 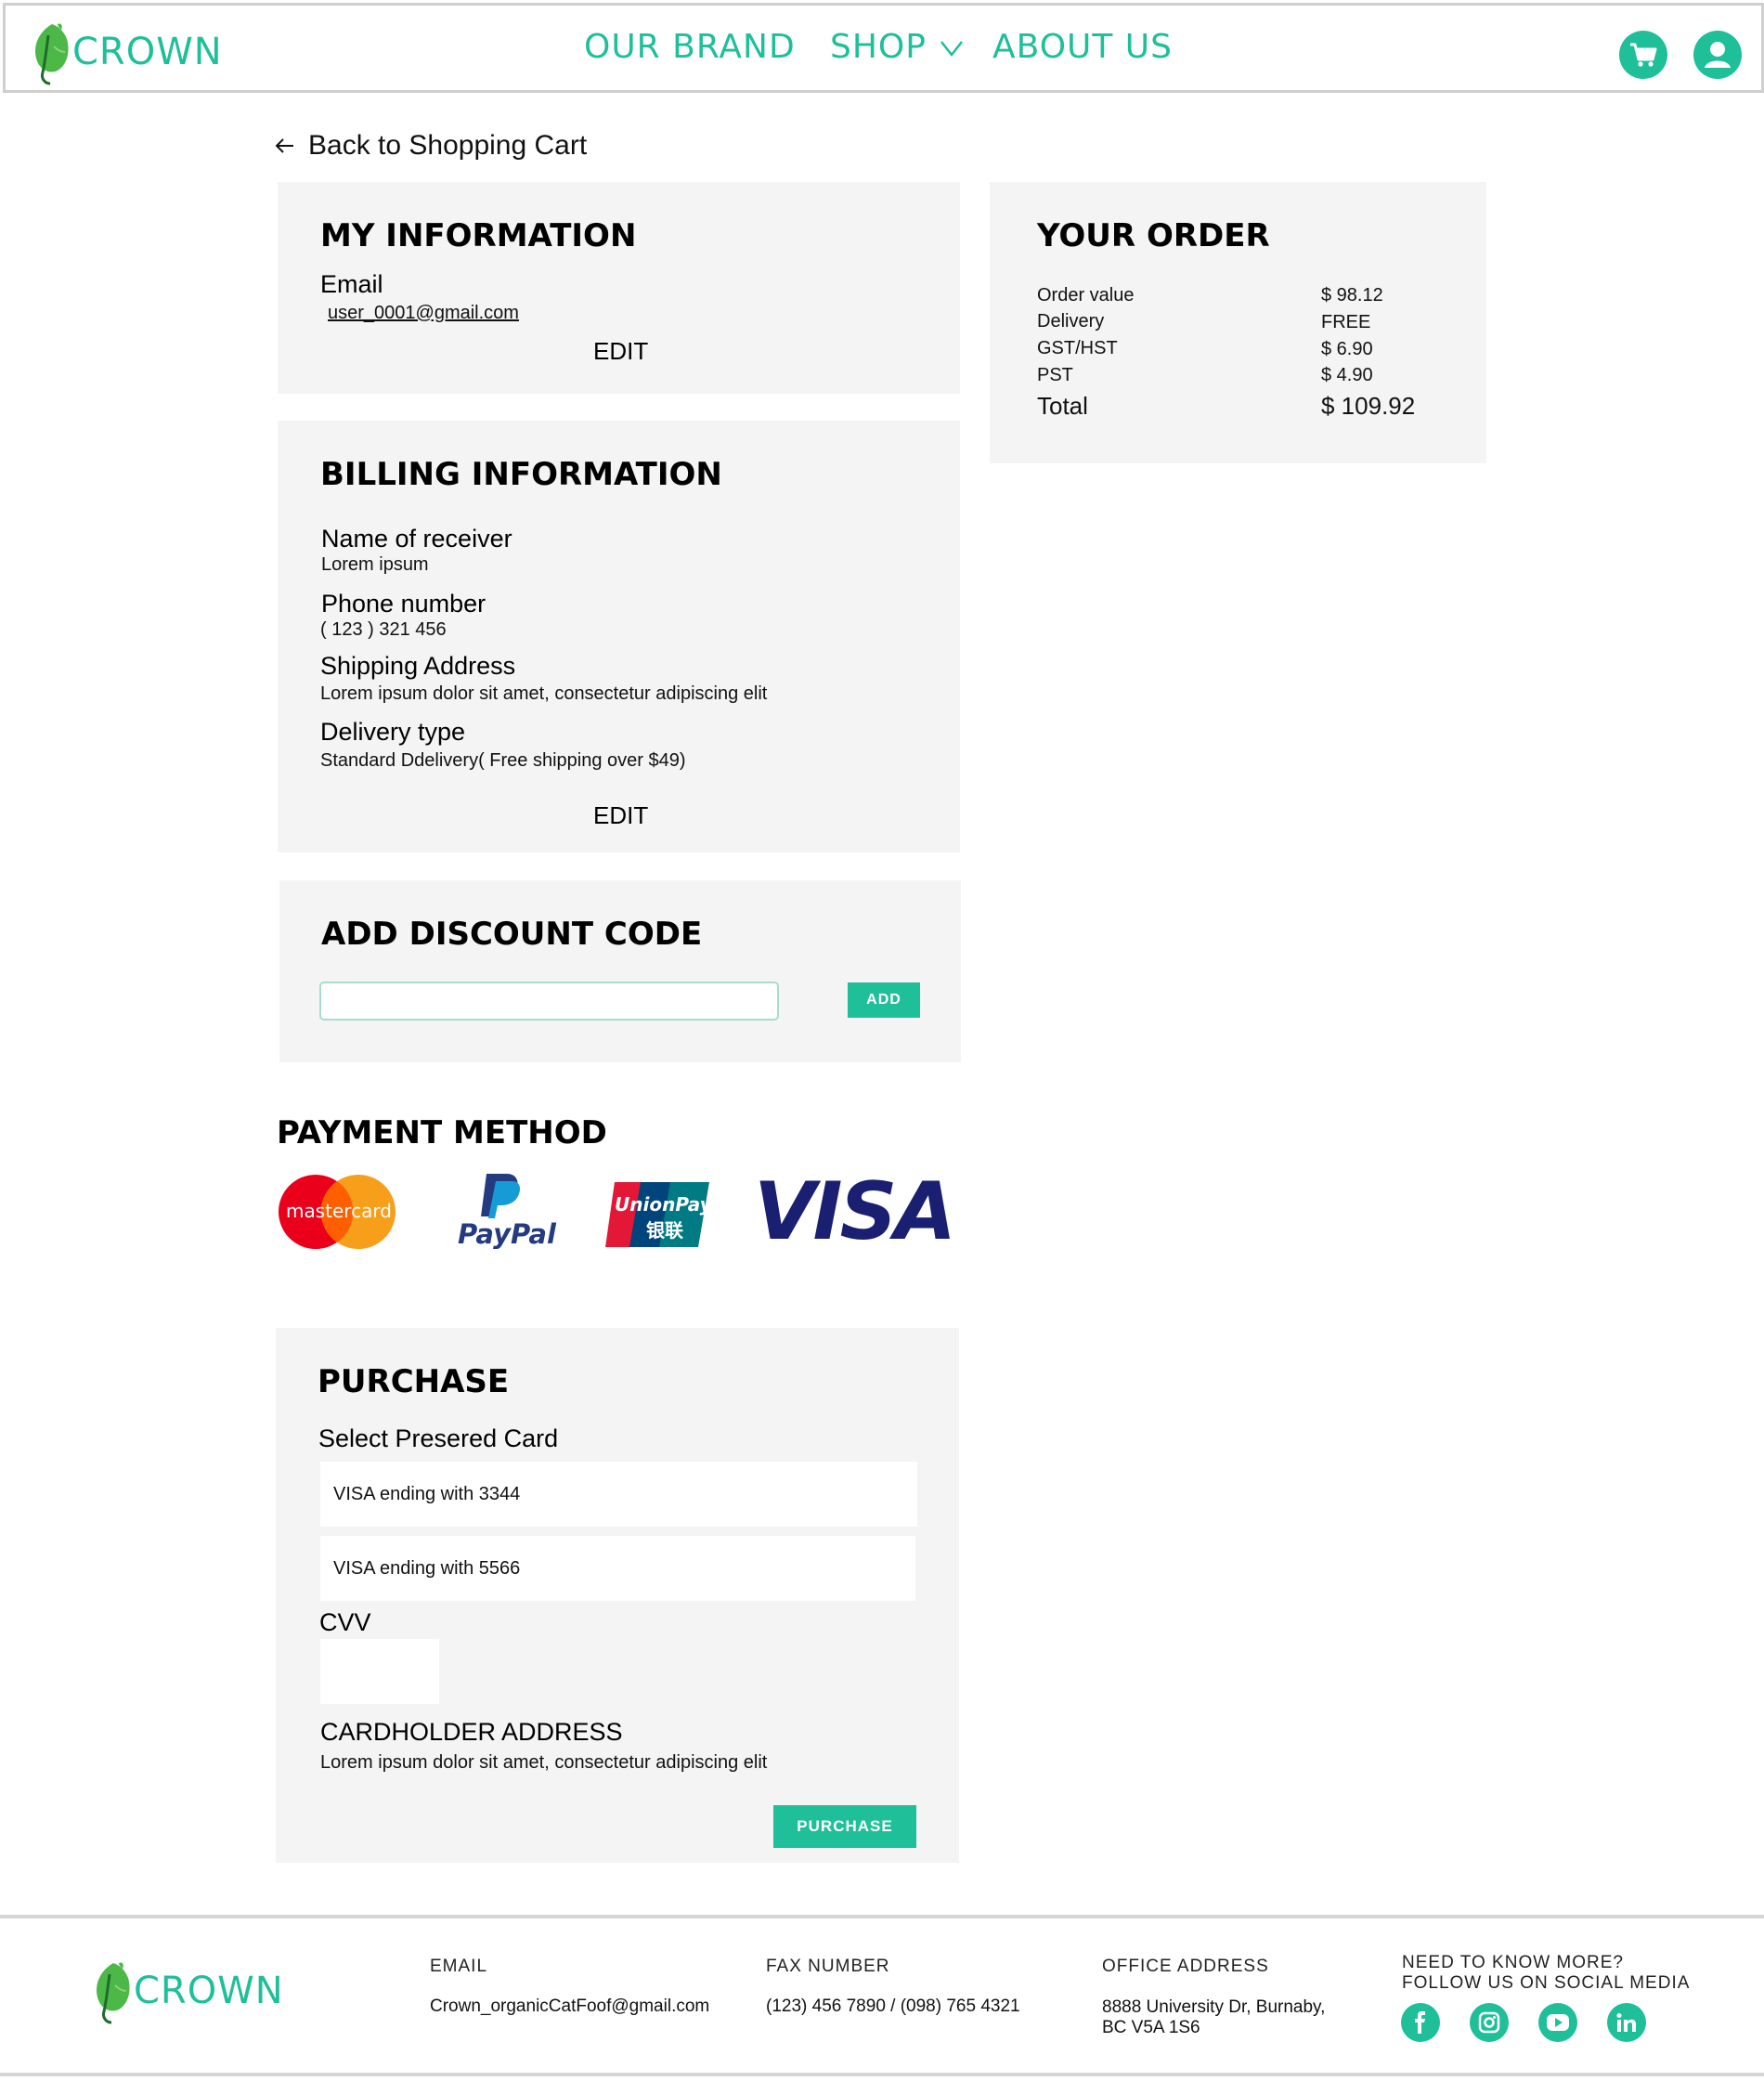 I want to click on cvv-input, so click(x=379, y=1671).